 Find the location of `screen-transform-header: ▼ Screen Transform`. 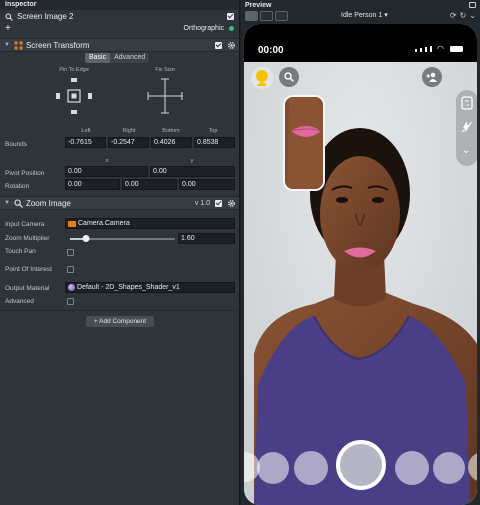

screen-transform-header: ▼ Screen Transform is located at coordinates (119, 45).